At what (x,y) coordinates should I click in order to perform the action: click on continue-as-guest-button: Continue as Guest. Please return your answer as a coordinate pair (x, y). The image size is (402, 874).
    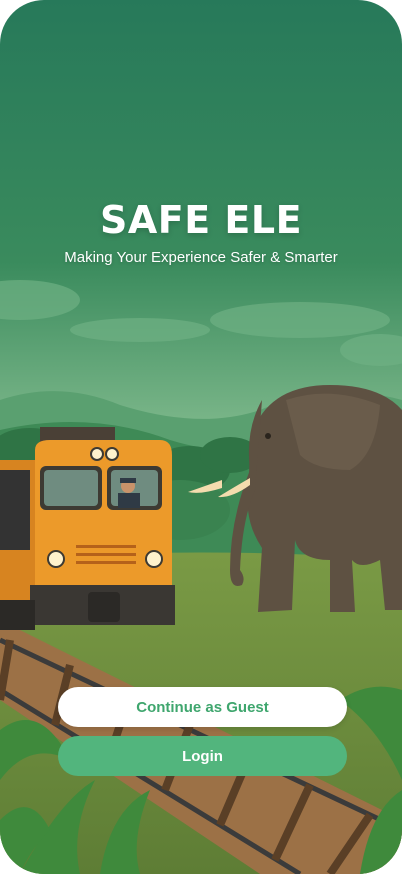
    Looking at the image, I should click on (202, 707).